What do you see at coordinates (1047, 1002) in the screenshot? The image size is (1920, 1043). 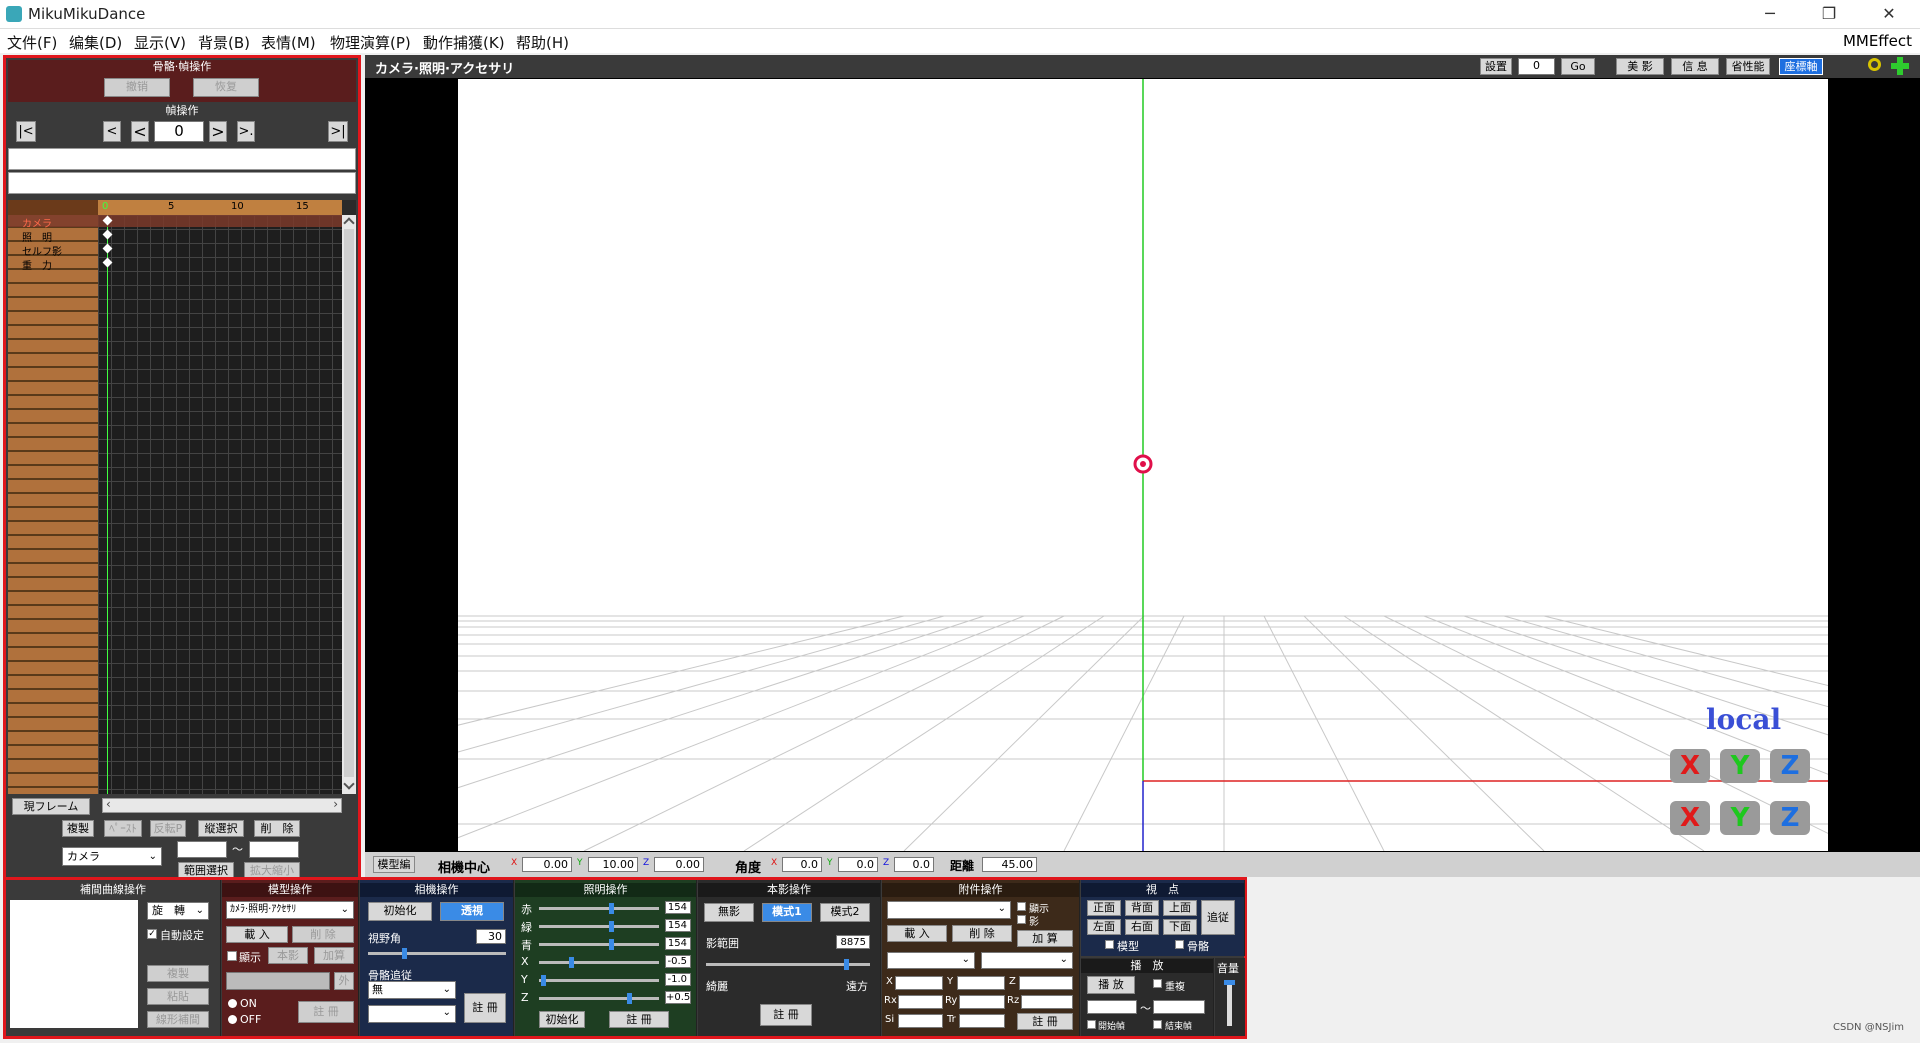 I see `acc-rz-input` at bounding box center [1047, 1002].